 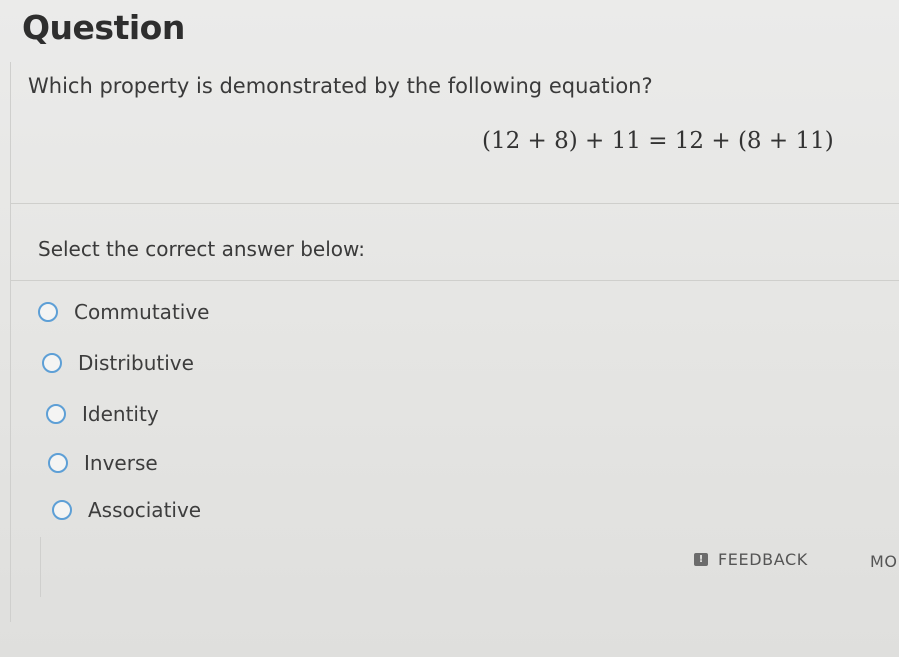 I want to click on answer-option-label: Associative, so click(x=145, y=510).